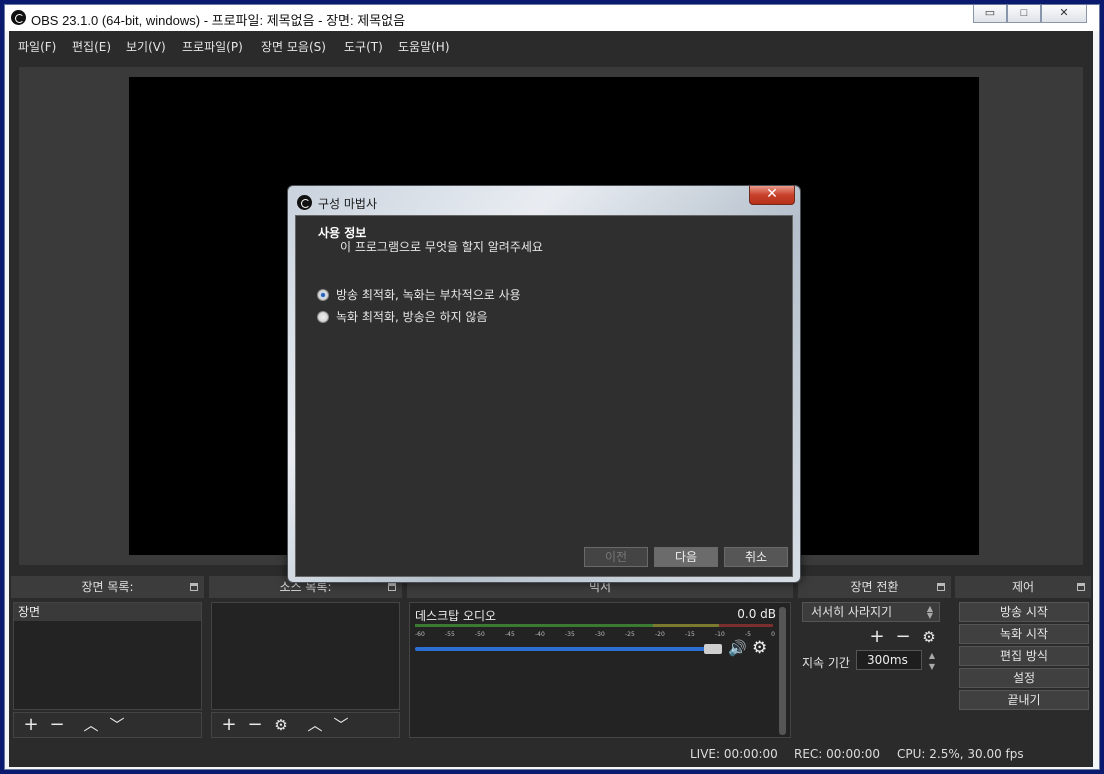 The height and width of the screenshot is (774, 1104). Describe the element at coordinates (412, 317) in the screenshot. I see `option-recording-label: 녹화 최적화, 방송은 하지 않음` at that location.